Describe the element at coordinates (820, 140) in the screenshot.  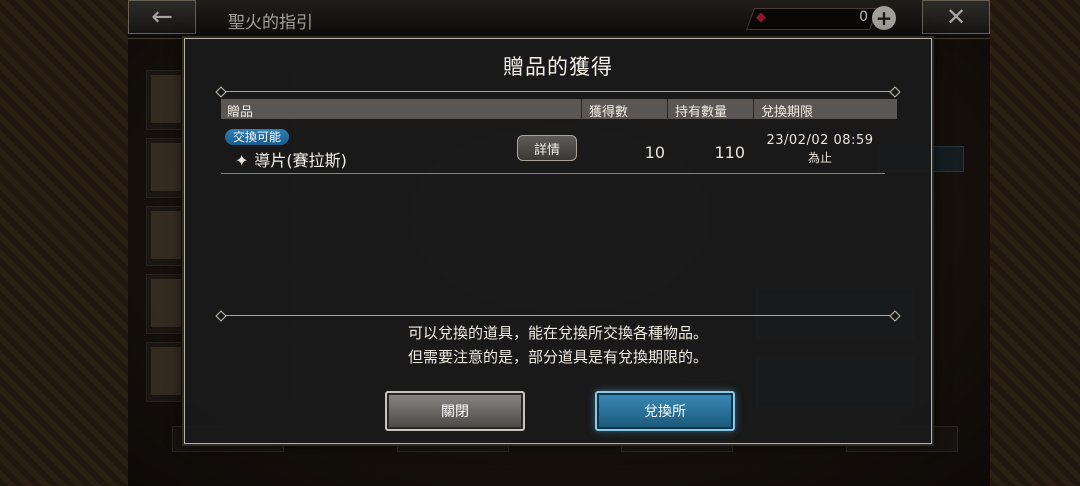
I see `expiry-date: 23/02/02 08:59` at that location.